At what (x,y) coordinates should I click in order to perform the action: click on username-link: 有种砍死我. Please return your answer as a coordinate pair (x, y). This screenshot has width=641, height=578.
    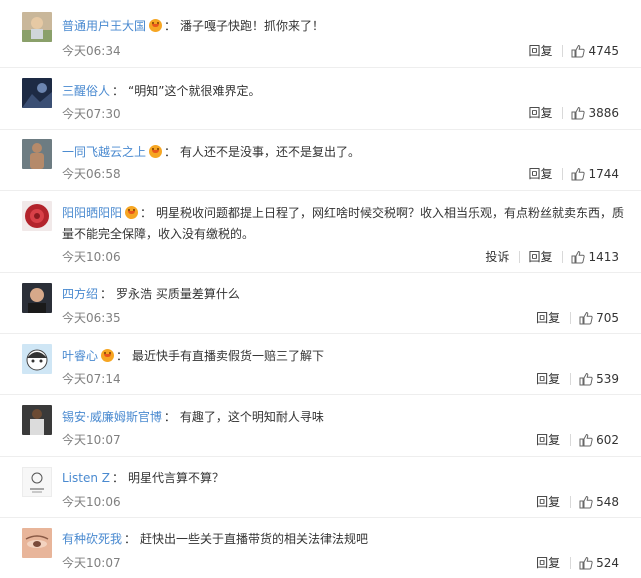
    Looking at the image, I should click on (92, 539).